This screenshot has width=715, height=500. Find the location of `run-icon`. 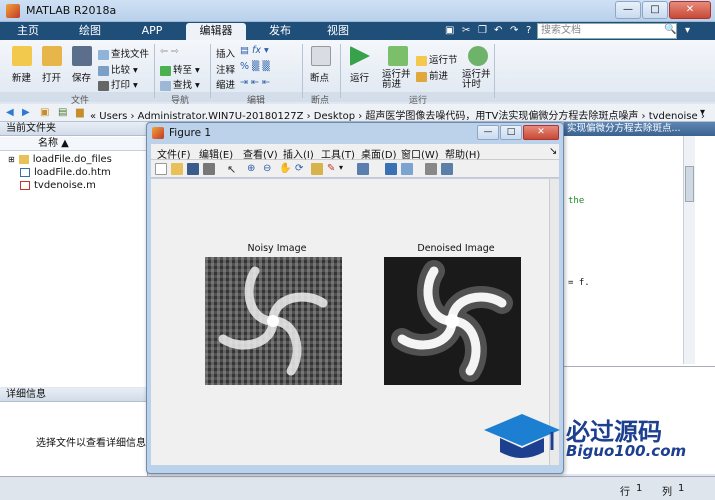

run-icon is located at coordinates (360, 56).